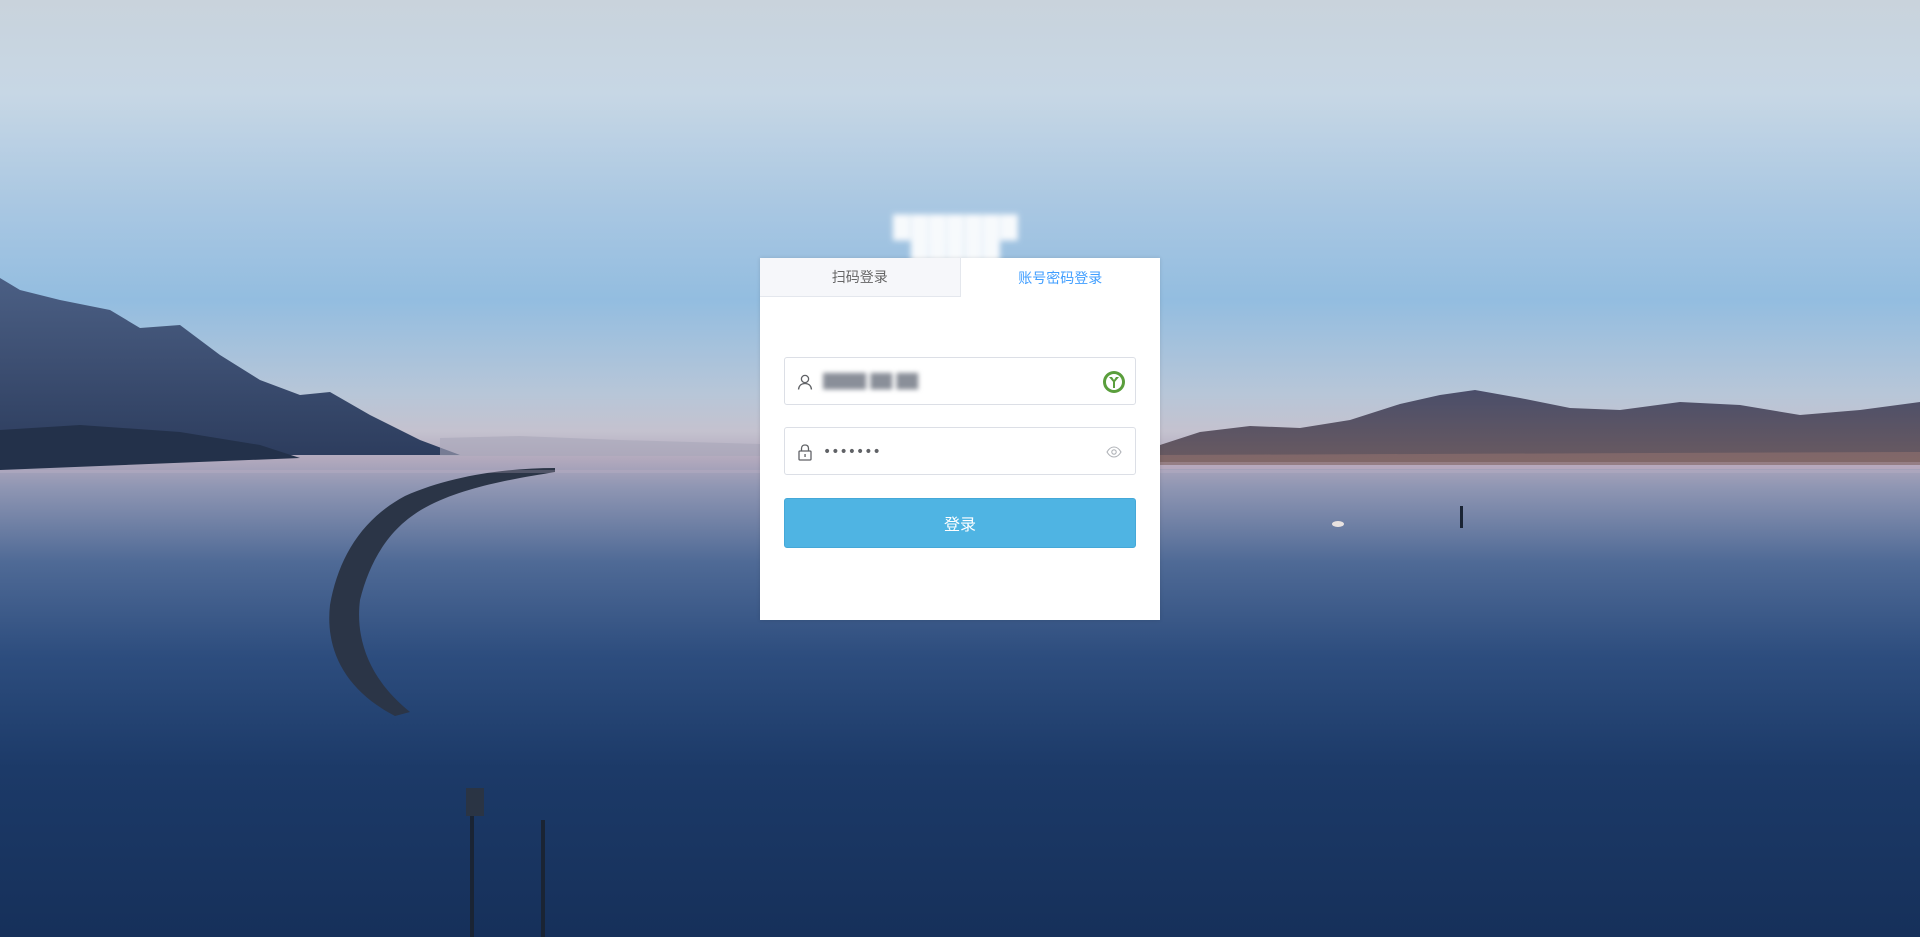 This screenshot has height=937, width=1920. I want to click on login-card: 扫码登录 账号密码登录 ████ ██ ██ ••••••• 登录, so click(960, 439).